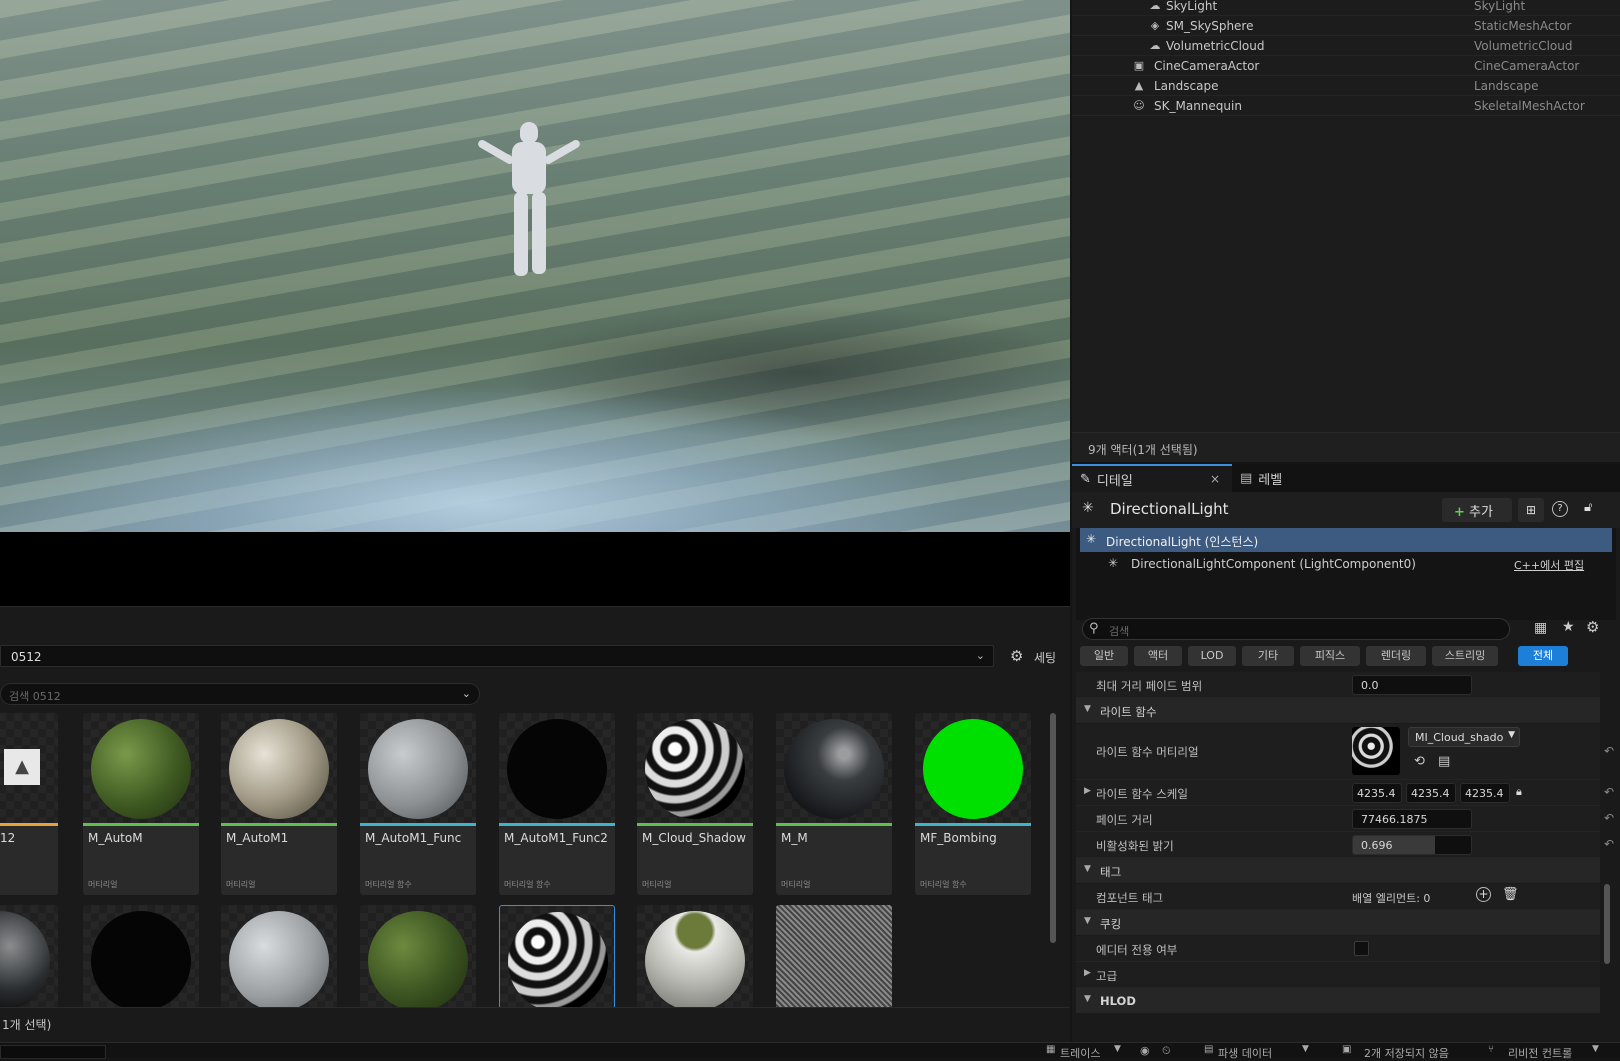 This screenshot has height=1061, width=1620. I want to click on section-light-function: ▼ 라이트 함수, so click(1338, 711).